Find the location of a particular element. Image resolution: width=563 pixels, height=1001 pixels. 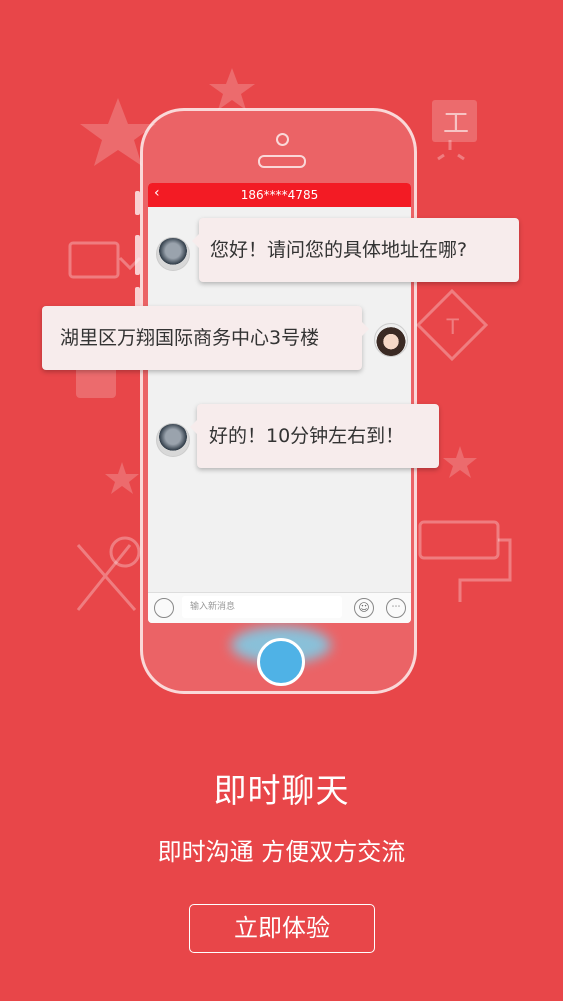

chat-message: 您好！请问您的具体地址在哪? is located at coordinates (355, 250).